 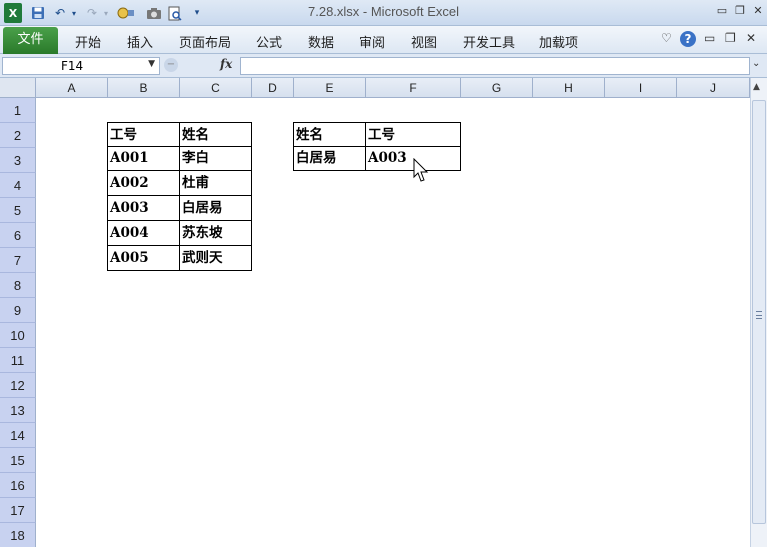 I want to click on tab-home: 开始, so click(x=88, y=41).